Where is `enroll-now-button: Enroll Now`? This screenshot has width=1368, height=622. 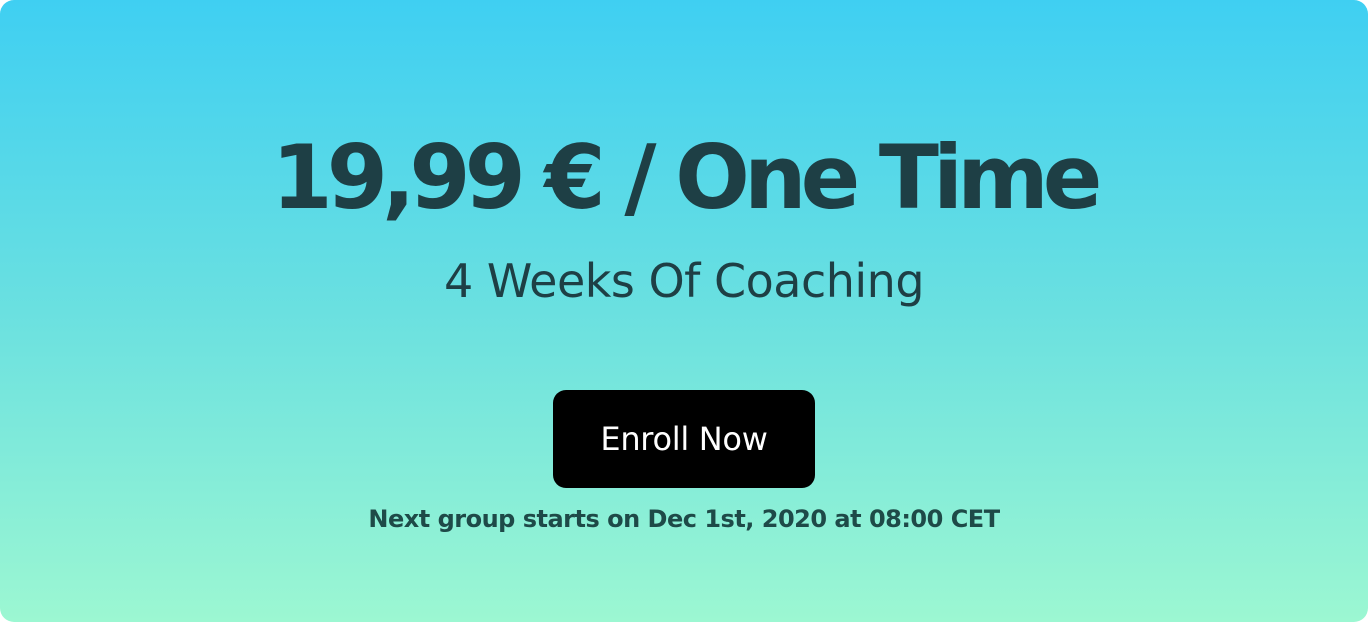
enroll-now-button: Enroll Now is located at coordinates (684, 439).